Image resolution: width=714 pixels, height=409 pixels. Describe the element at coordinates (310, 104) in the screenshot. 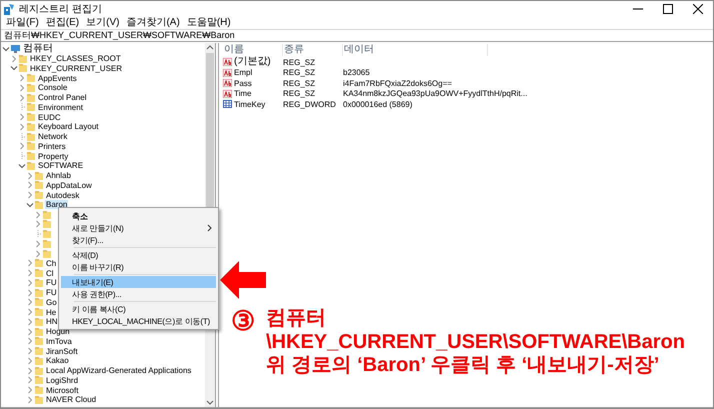

I see `value-type: REG_DWORD` at that location.